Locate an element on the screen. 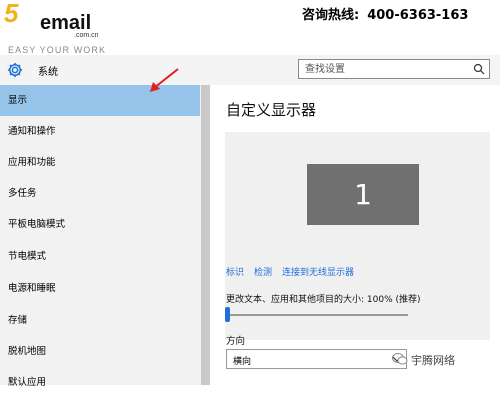 This screenshot has height=398, width=500. sidebar-item-storage: 存储 is located at coordinates (100, 320).